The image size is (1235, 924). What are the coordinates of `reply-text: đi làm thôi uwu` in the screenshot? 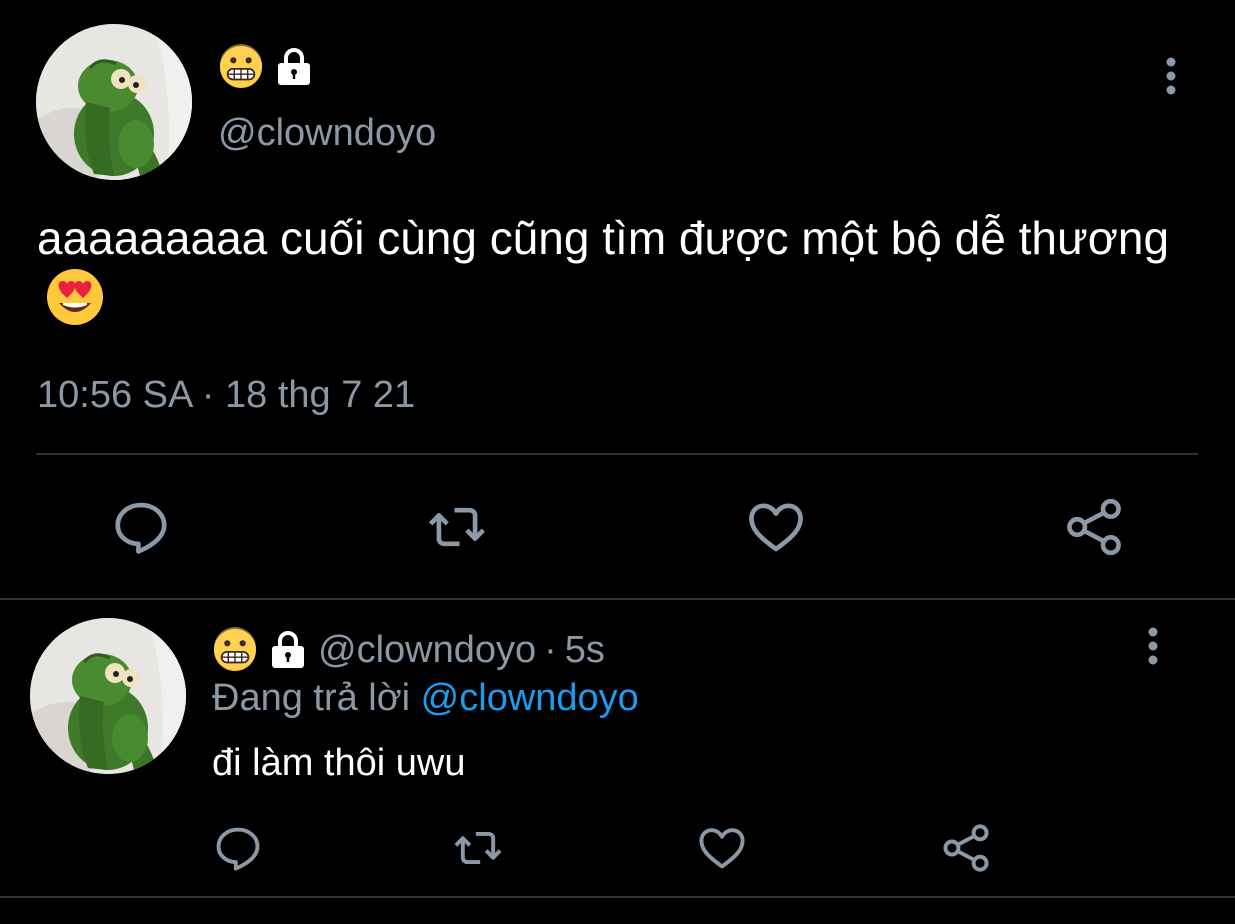 It's located at (339, 763).